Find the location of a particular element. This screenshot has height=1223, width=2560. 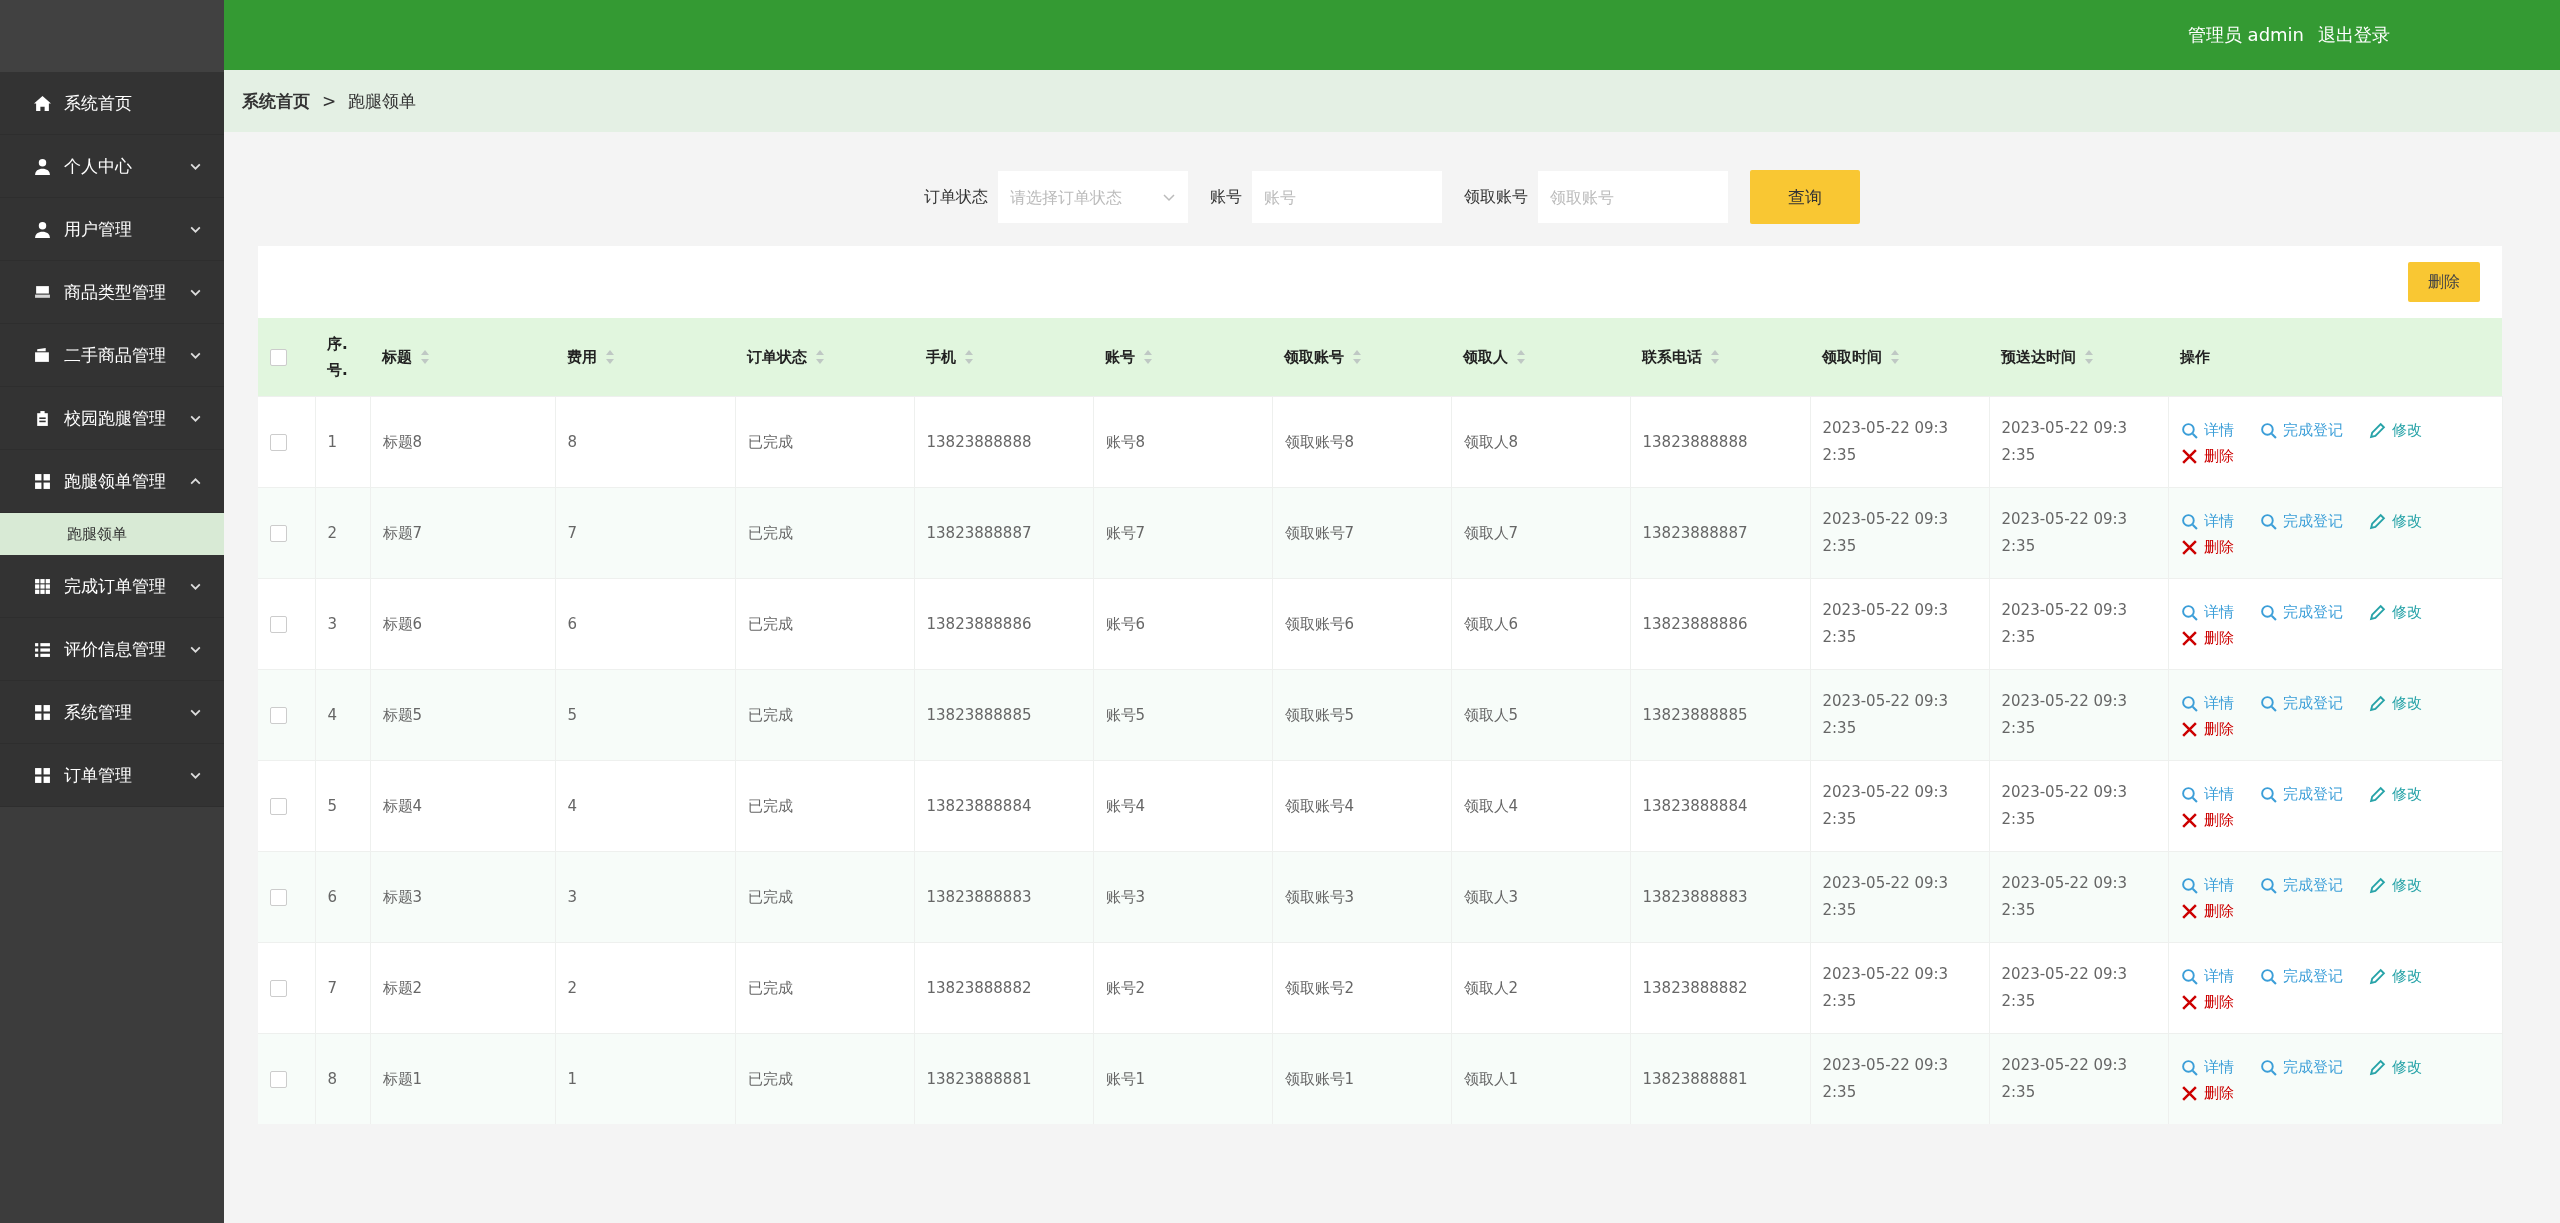

table-cell: 3 is located at coordinates (645, 897).